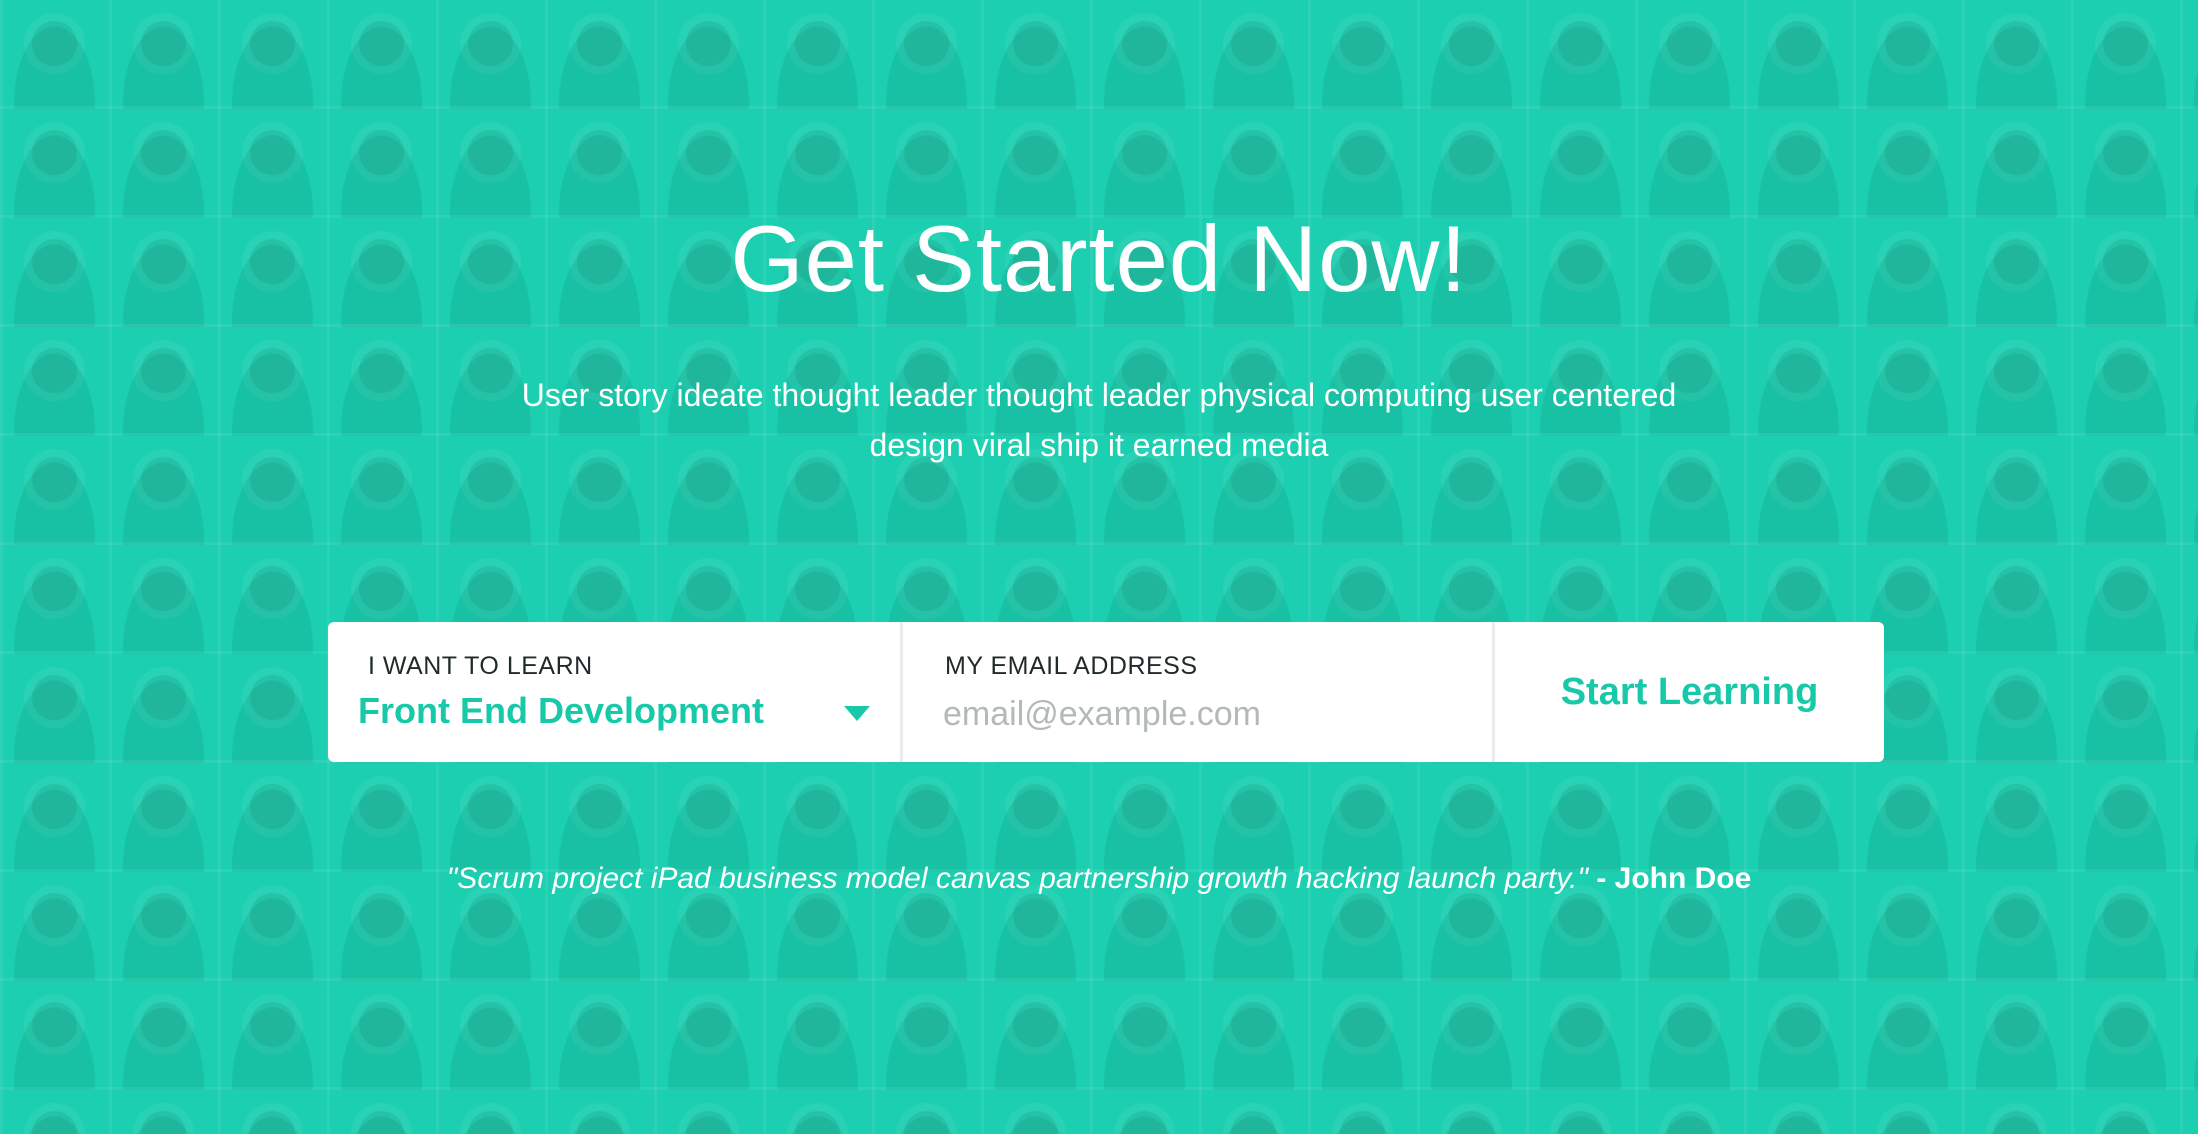 The image size is (2198, 1134). I want to click on start-learning-button: Start Learning, so click(1689, 692).